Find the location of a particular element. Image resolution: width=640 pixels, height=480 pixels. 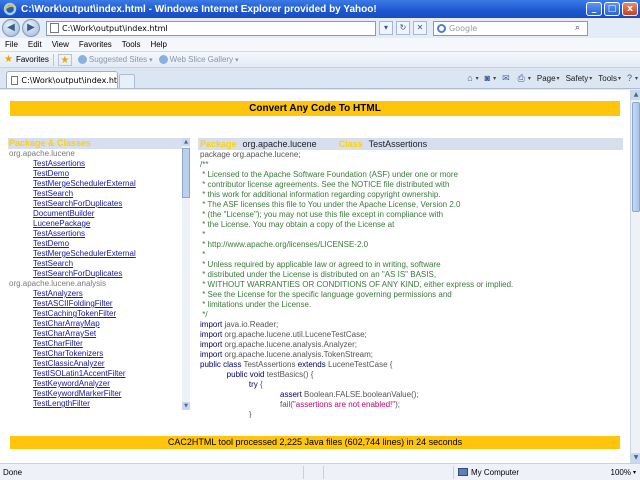

security-zone: My Computer is located at coordinates (486, 472).